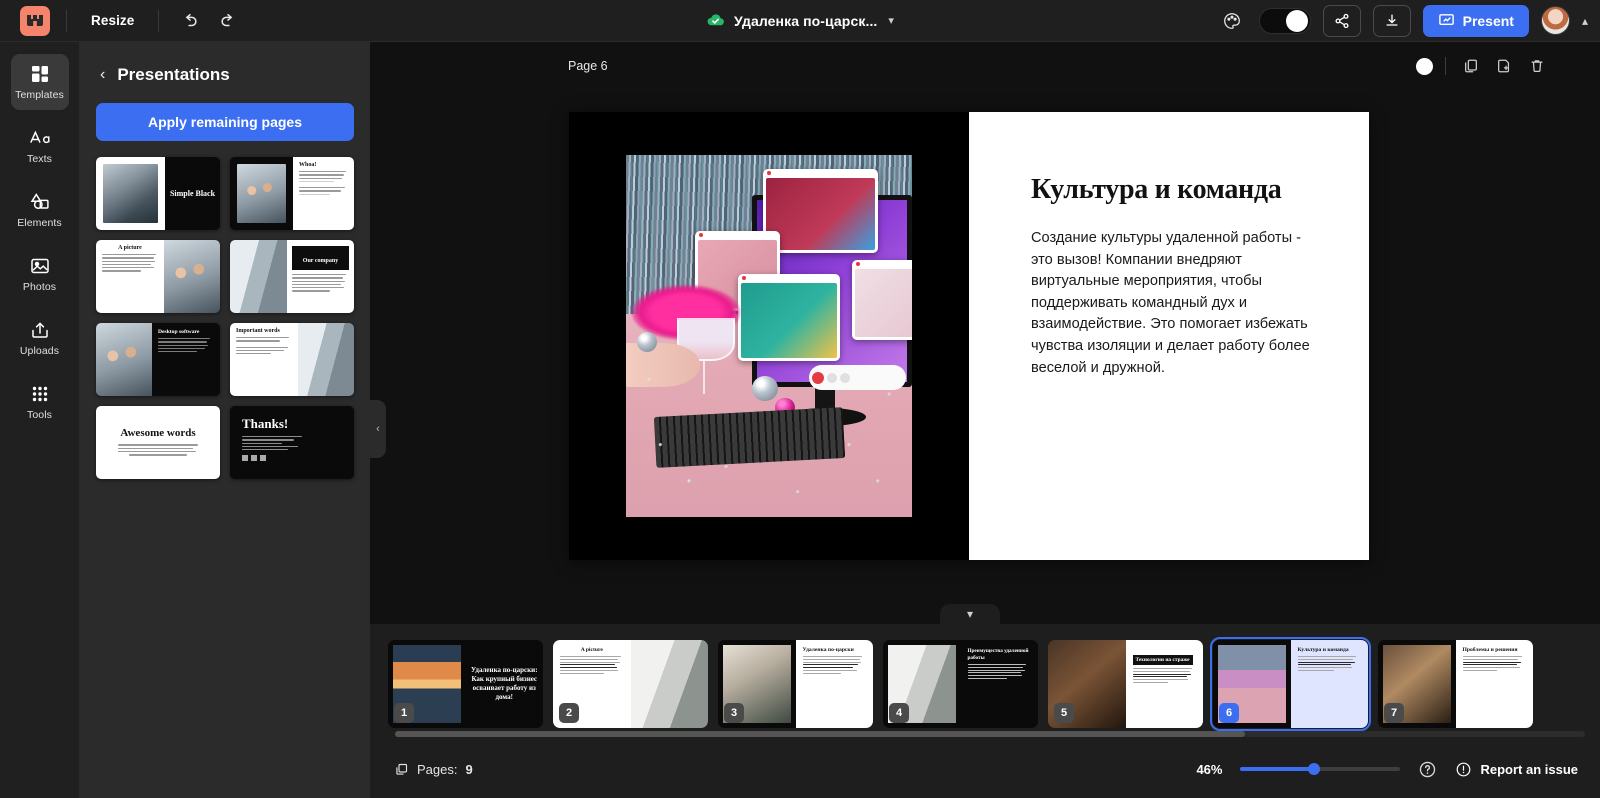 This screenshot has width=1600, height=798. I want to click on sidebar-item-photos: Photos, so click(40, 274).